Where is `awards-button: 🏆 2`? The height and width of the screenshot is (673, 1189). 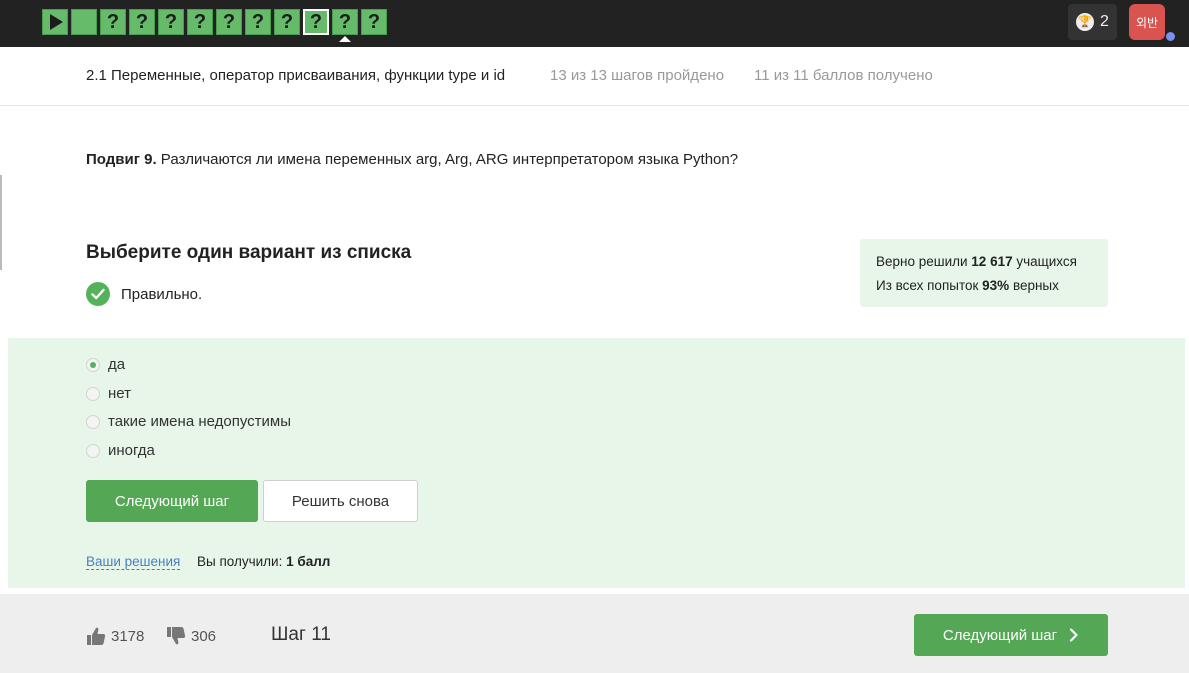
awards-button: 🏆 2 is located at coordinates (1092, 22).